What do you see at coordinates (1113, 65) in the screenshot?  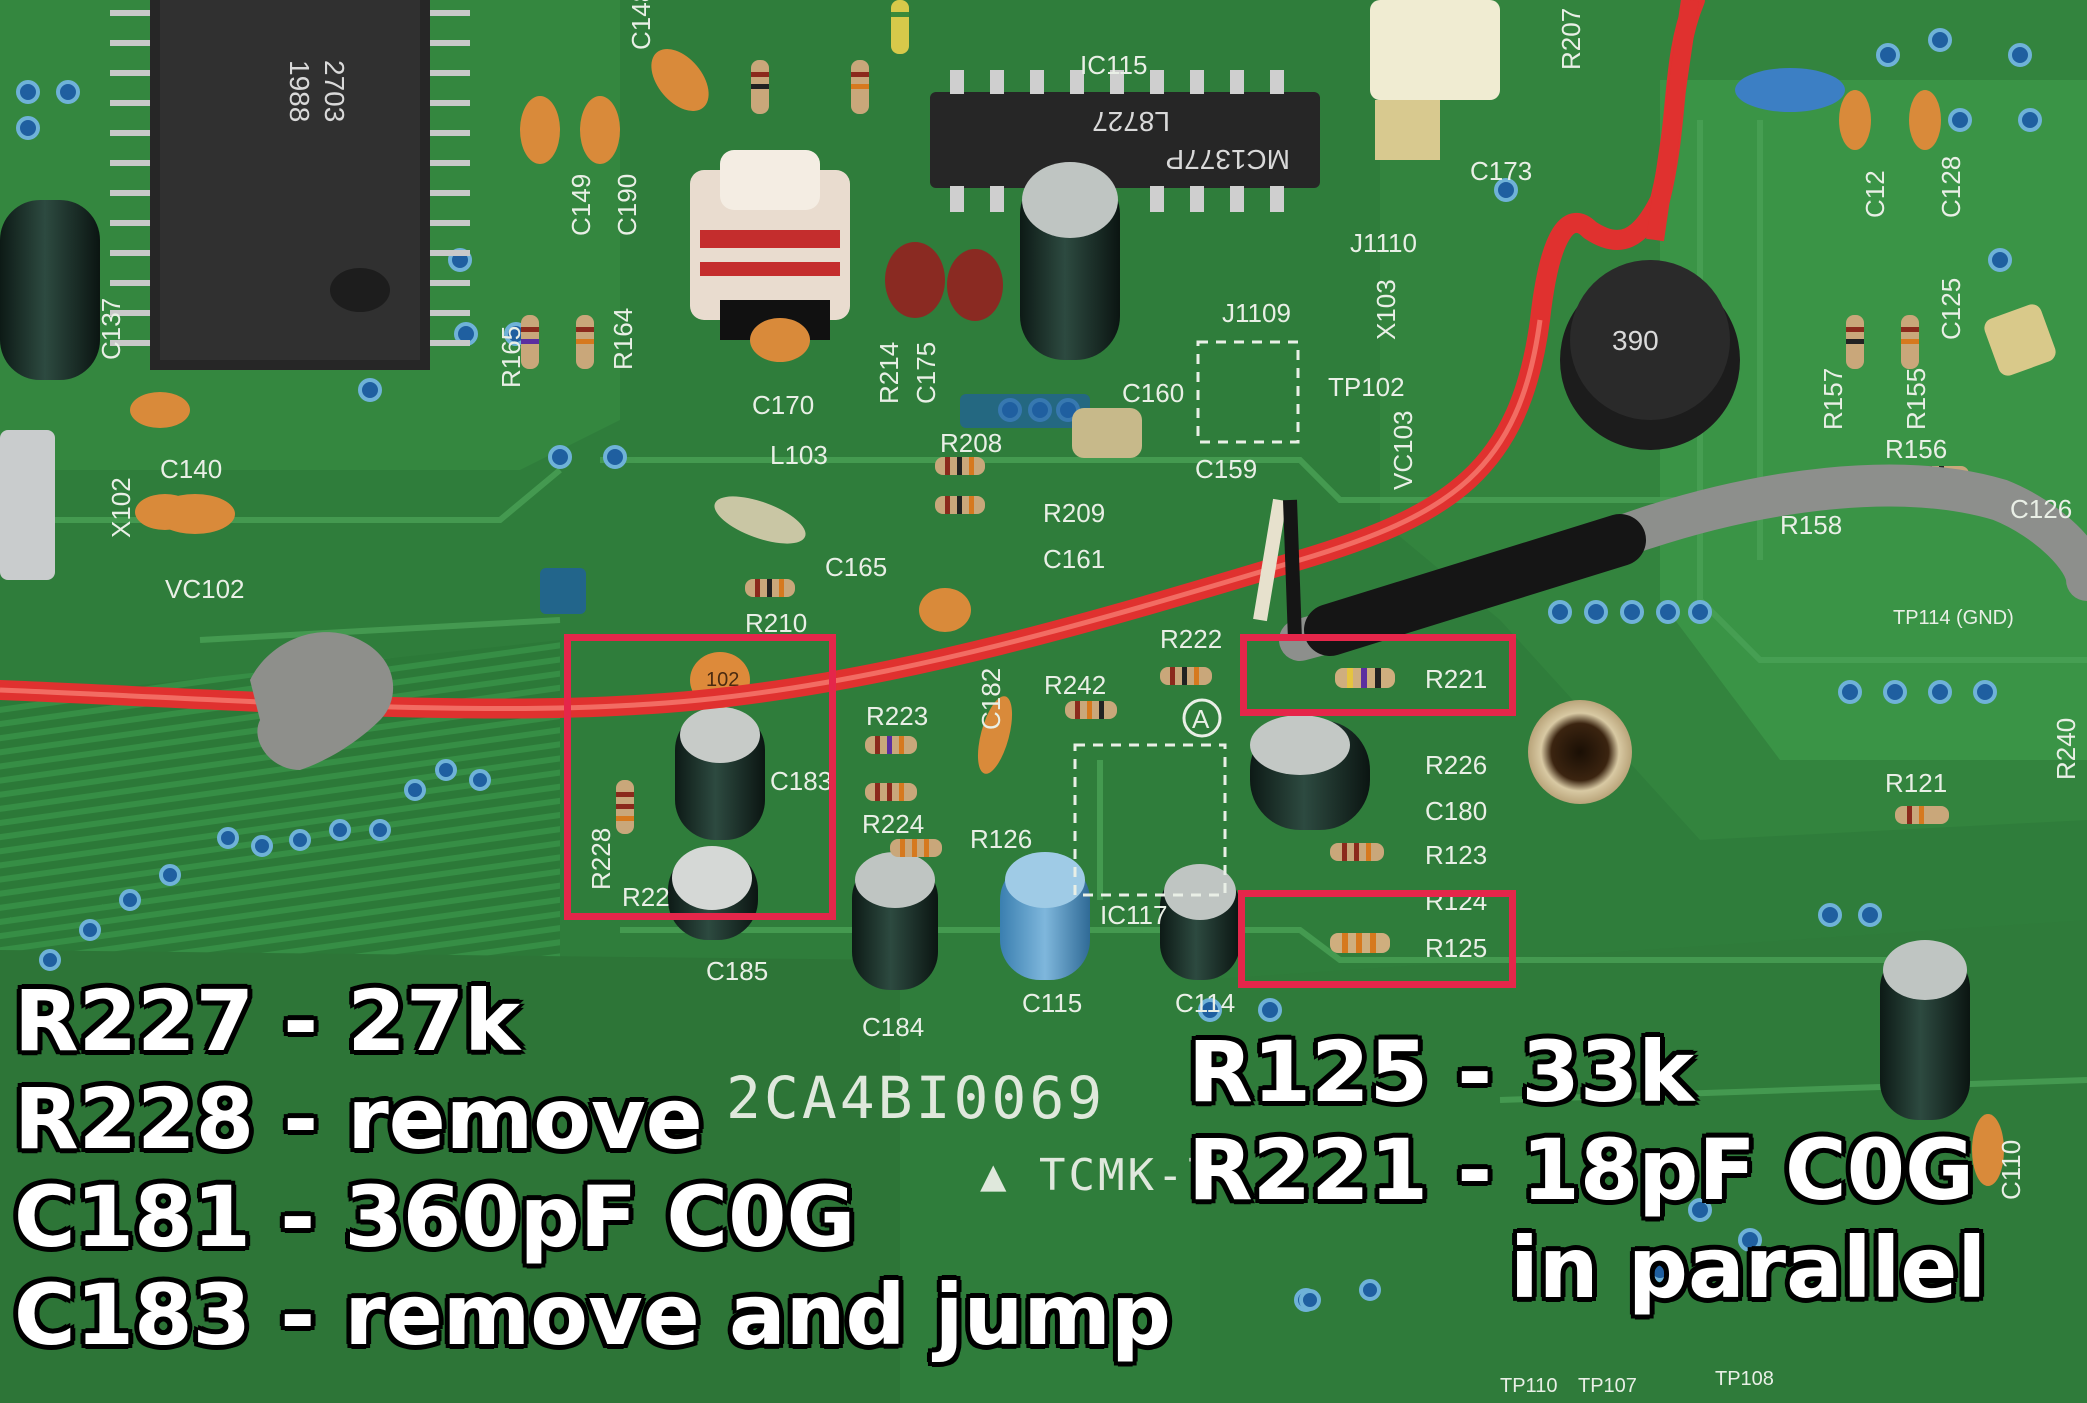 I see `label-ic115: IC115` at bounding box center [1113, 65].